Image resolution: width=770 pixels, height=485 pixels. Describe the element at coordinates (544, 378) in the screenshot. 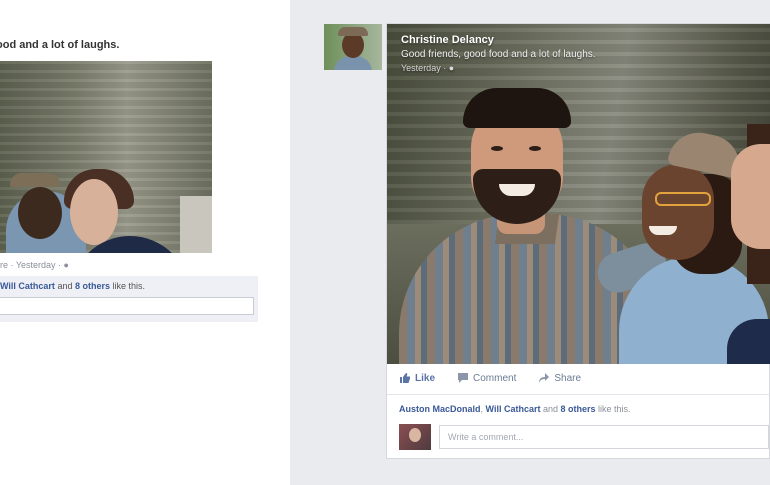

I see `share-icon` at that location.